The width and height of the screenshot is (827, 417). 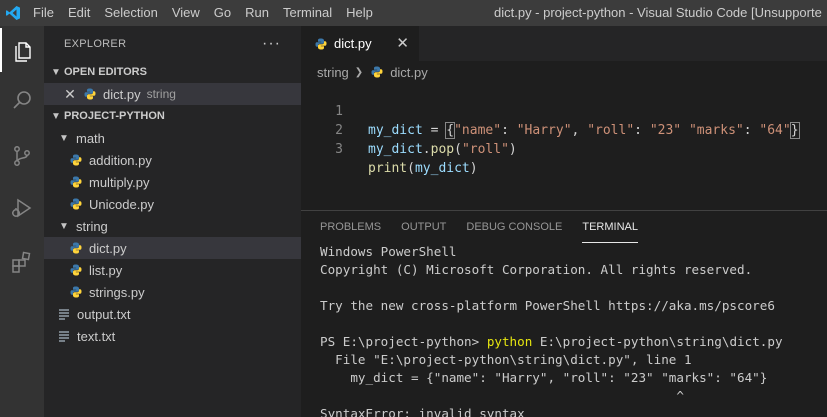 What do you see at coordinates (502, 395) in the screenshot?
I see `terminal-line: ^` at bounding box center [502, 395].